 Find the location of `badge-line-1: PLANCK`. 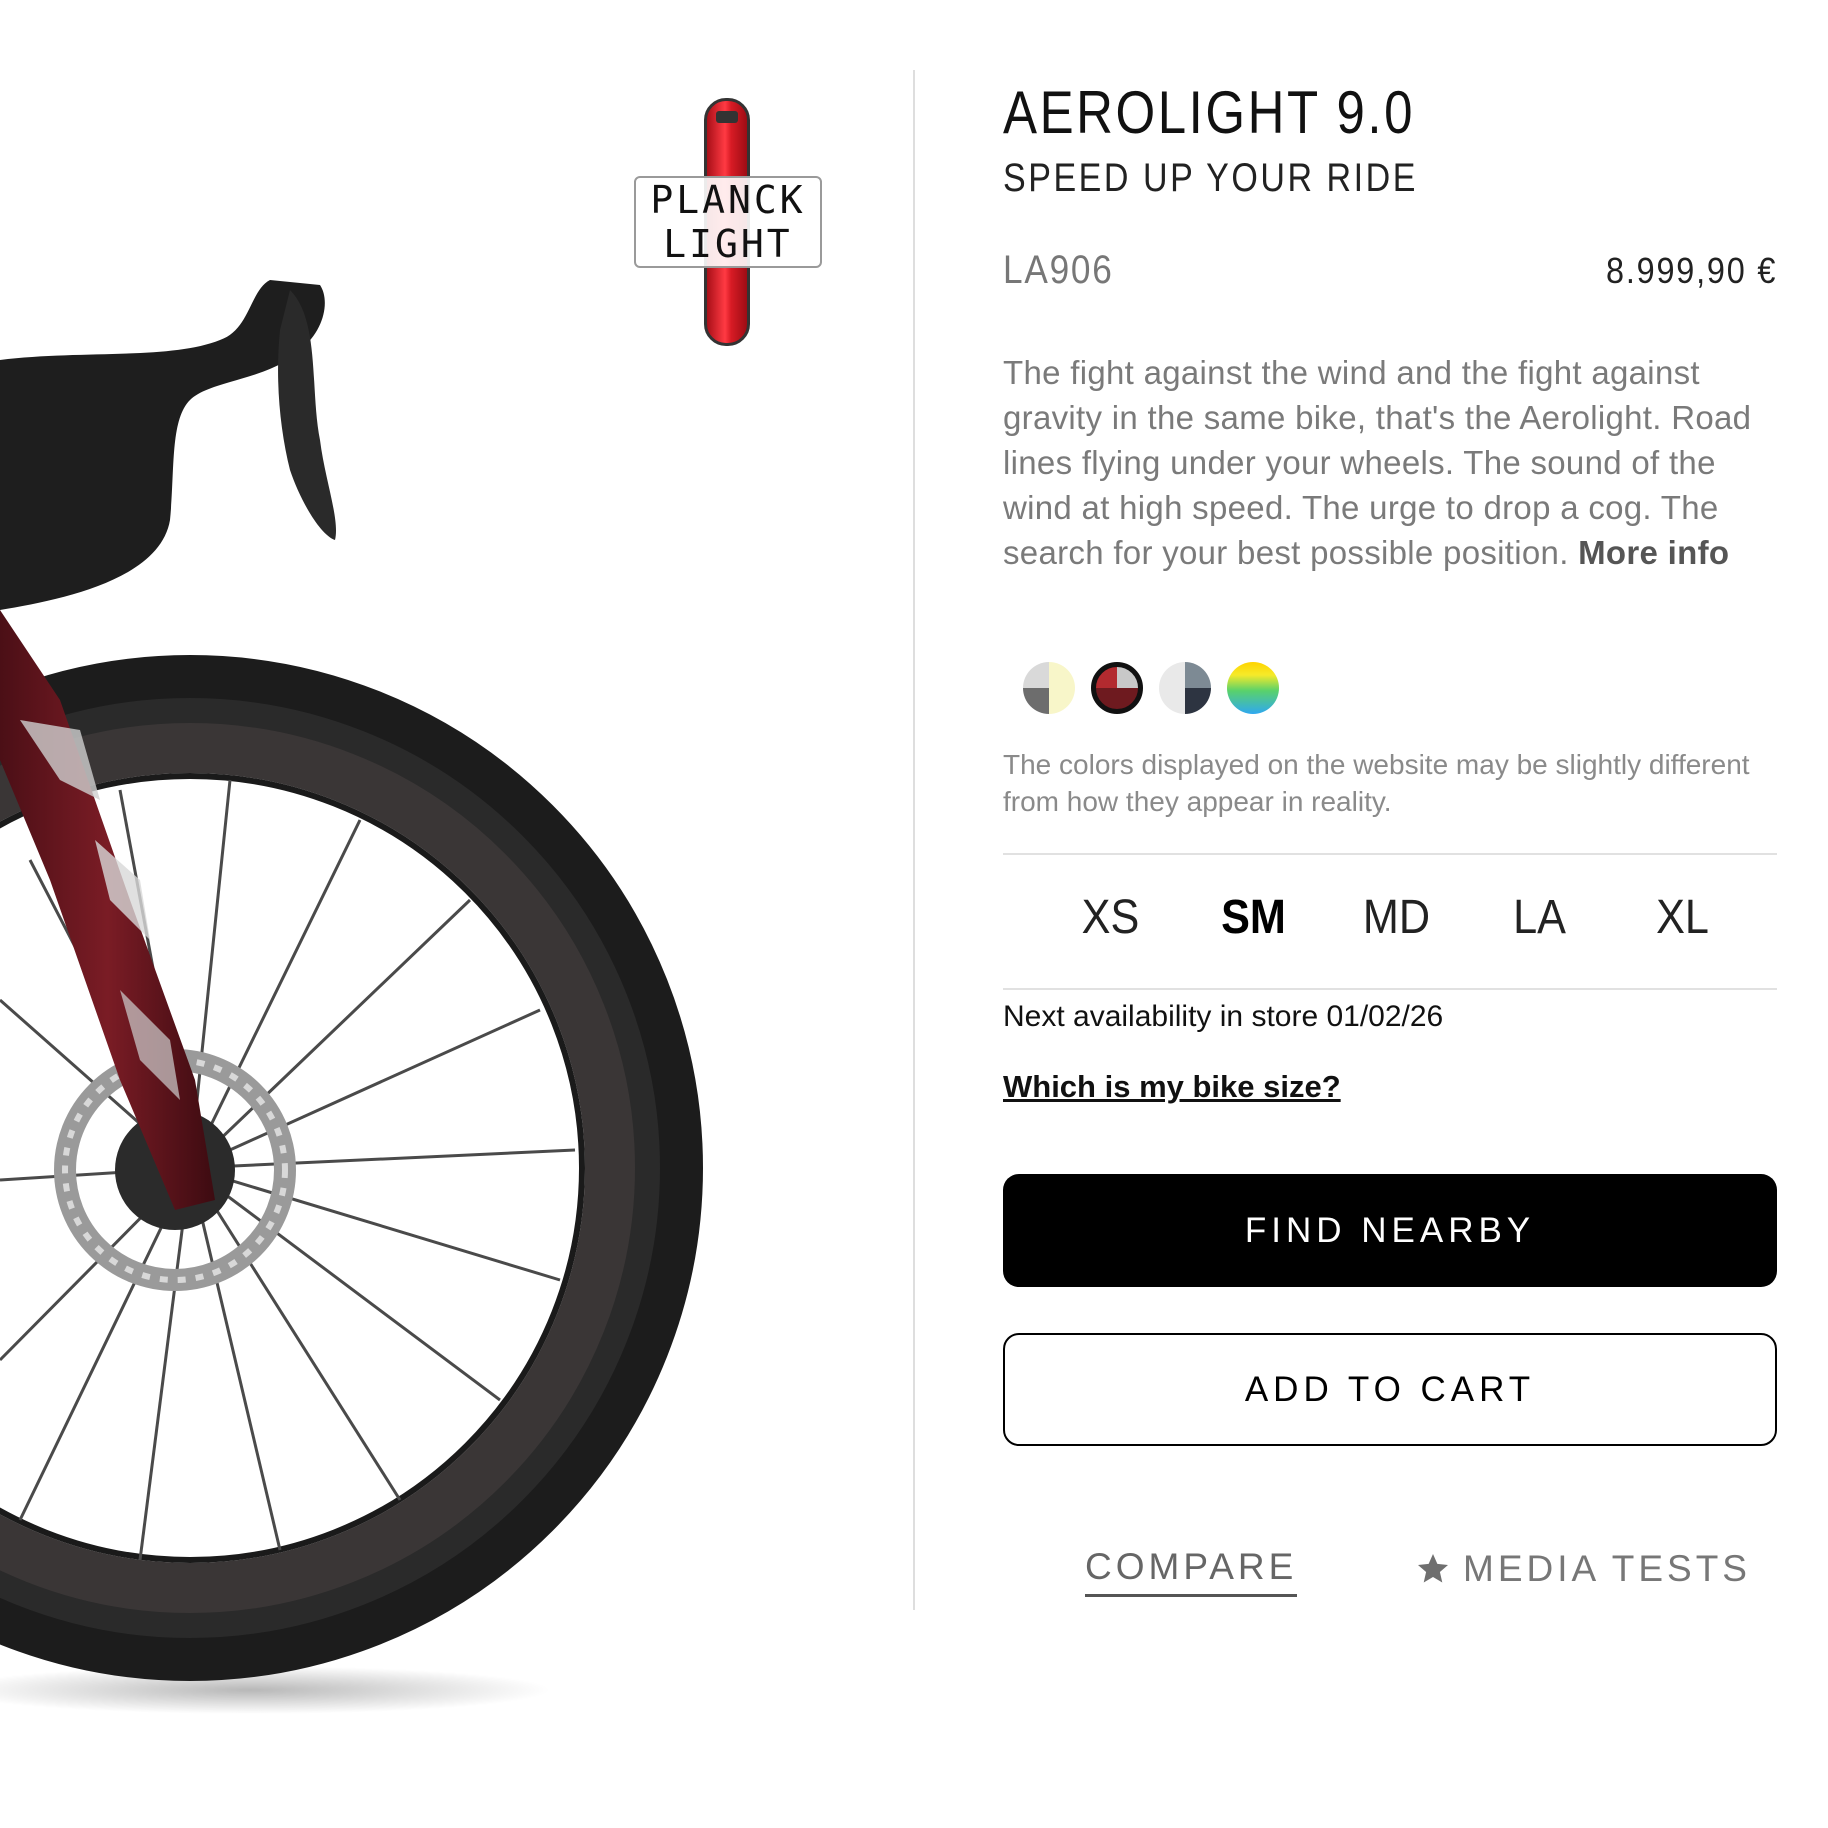

badge-line-1: PLANCK is located at coordinates (728, 200).